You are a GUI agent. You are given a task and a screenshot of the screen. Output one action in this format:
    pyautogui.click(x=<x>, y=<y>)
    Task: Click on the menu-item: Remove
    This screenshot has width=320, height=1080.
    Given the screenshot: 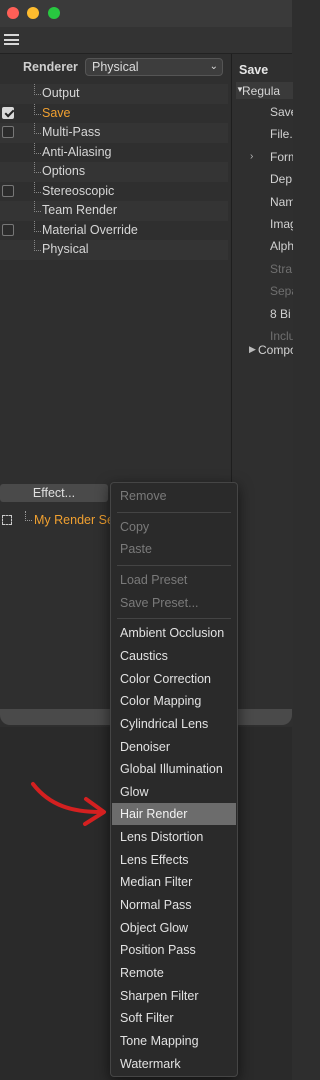 What is the action you would take?
    pyautogui.click(x=143, y=496)
    